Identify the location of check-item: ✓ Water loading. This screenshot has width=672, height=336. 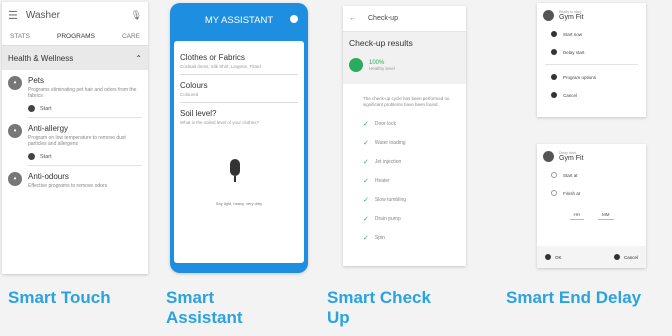
(404, 142).